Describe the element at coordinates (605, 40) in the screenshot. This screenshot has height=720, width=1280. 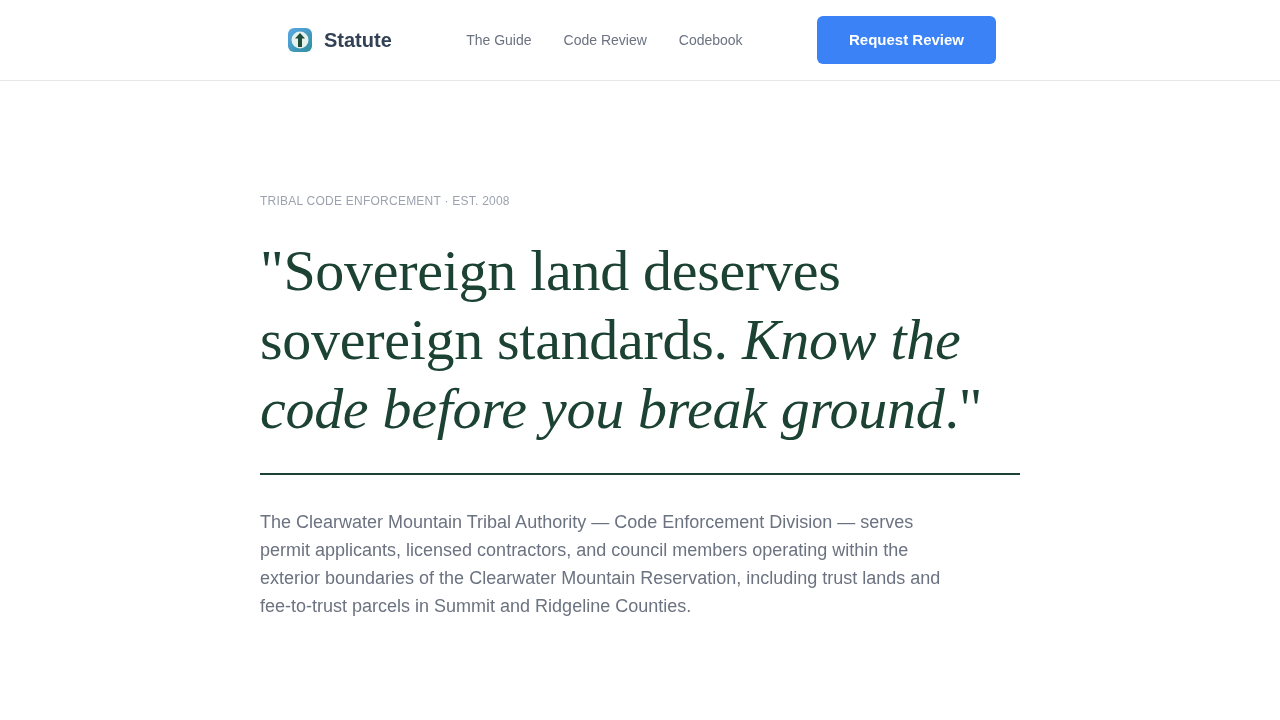
I see `nav-link: Code Review` at that location.